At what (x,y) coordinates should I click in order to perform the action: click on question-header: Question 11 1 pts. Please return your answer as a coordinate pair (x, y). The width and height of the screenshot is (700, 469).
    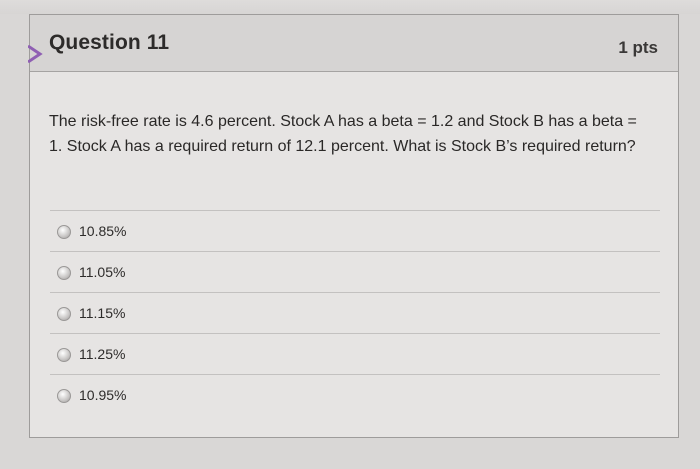
    Looking at the image, I should click on (353, 43).